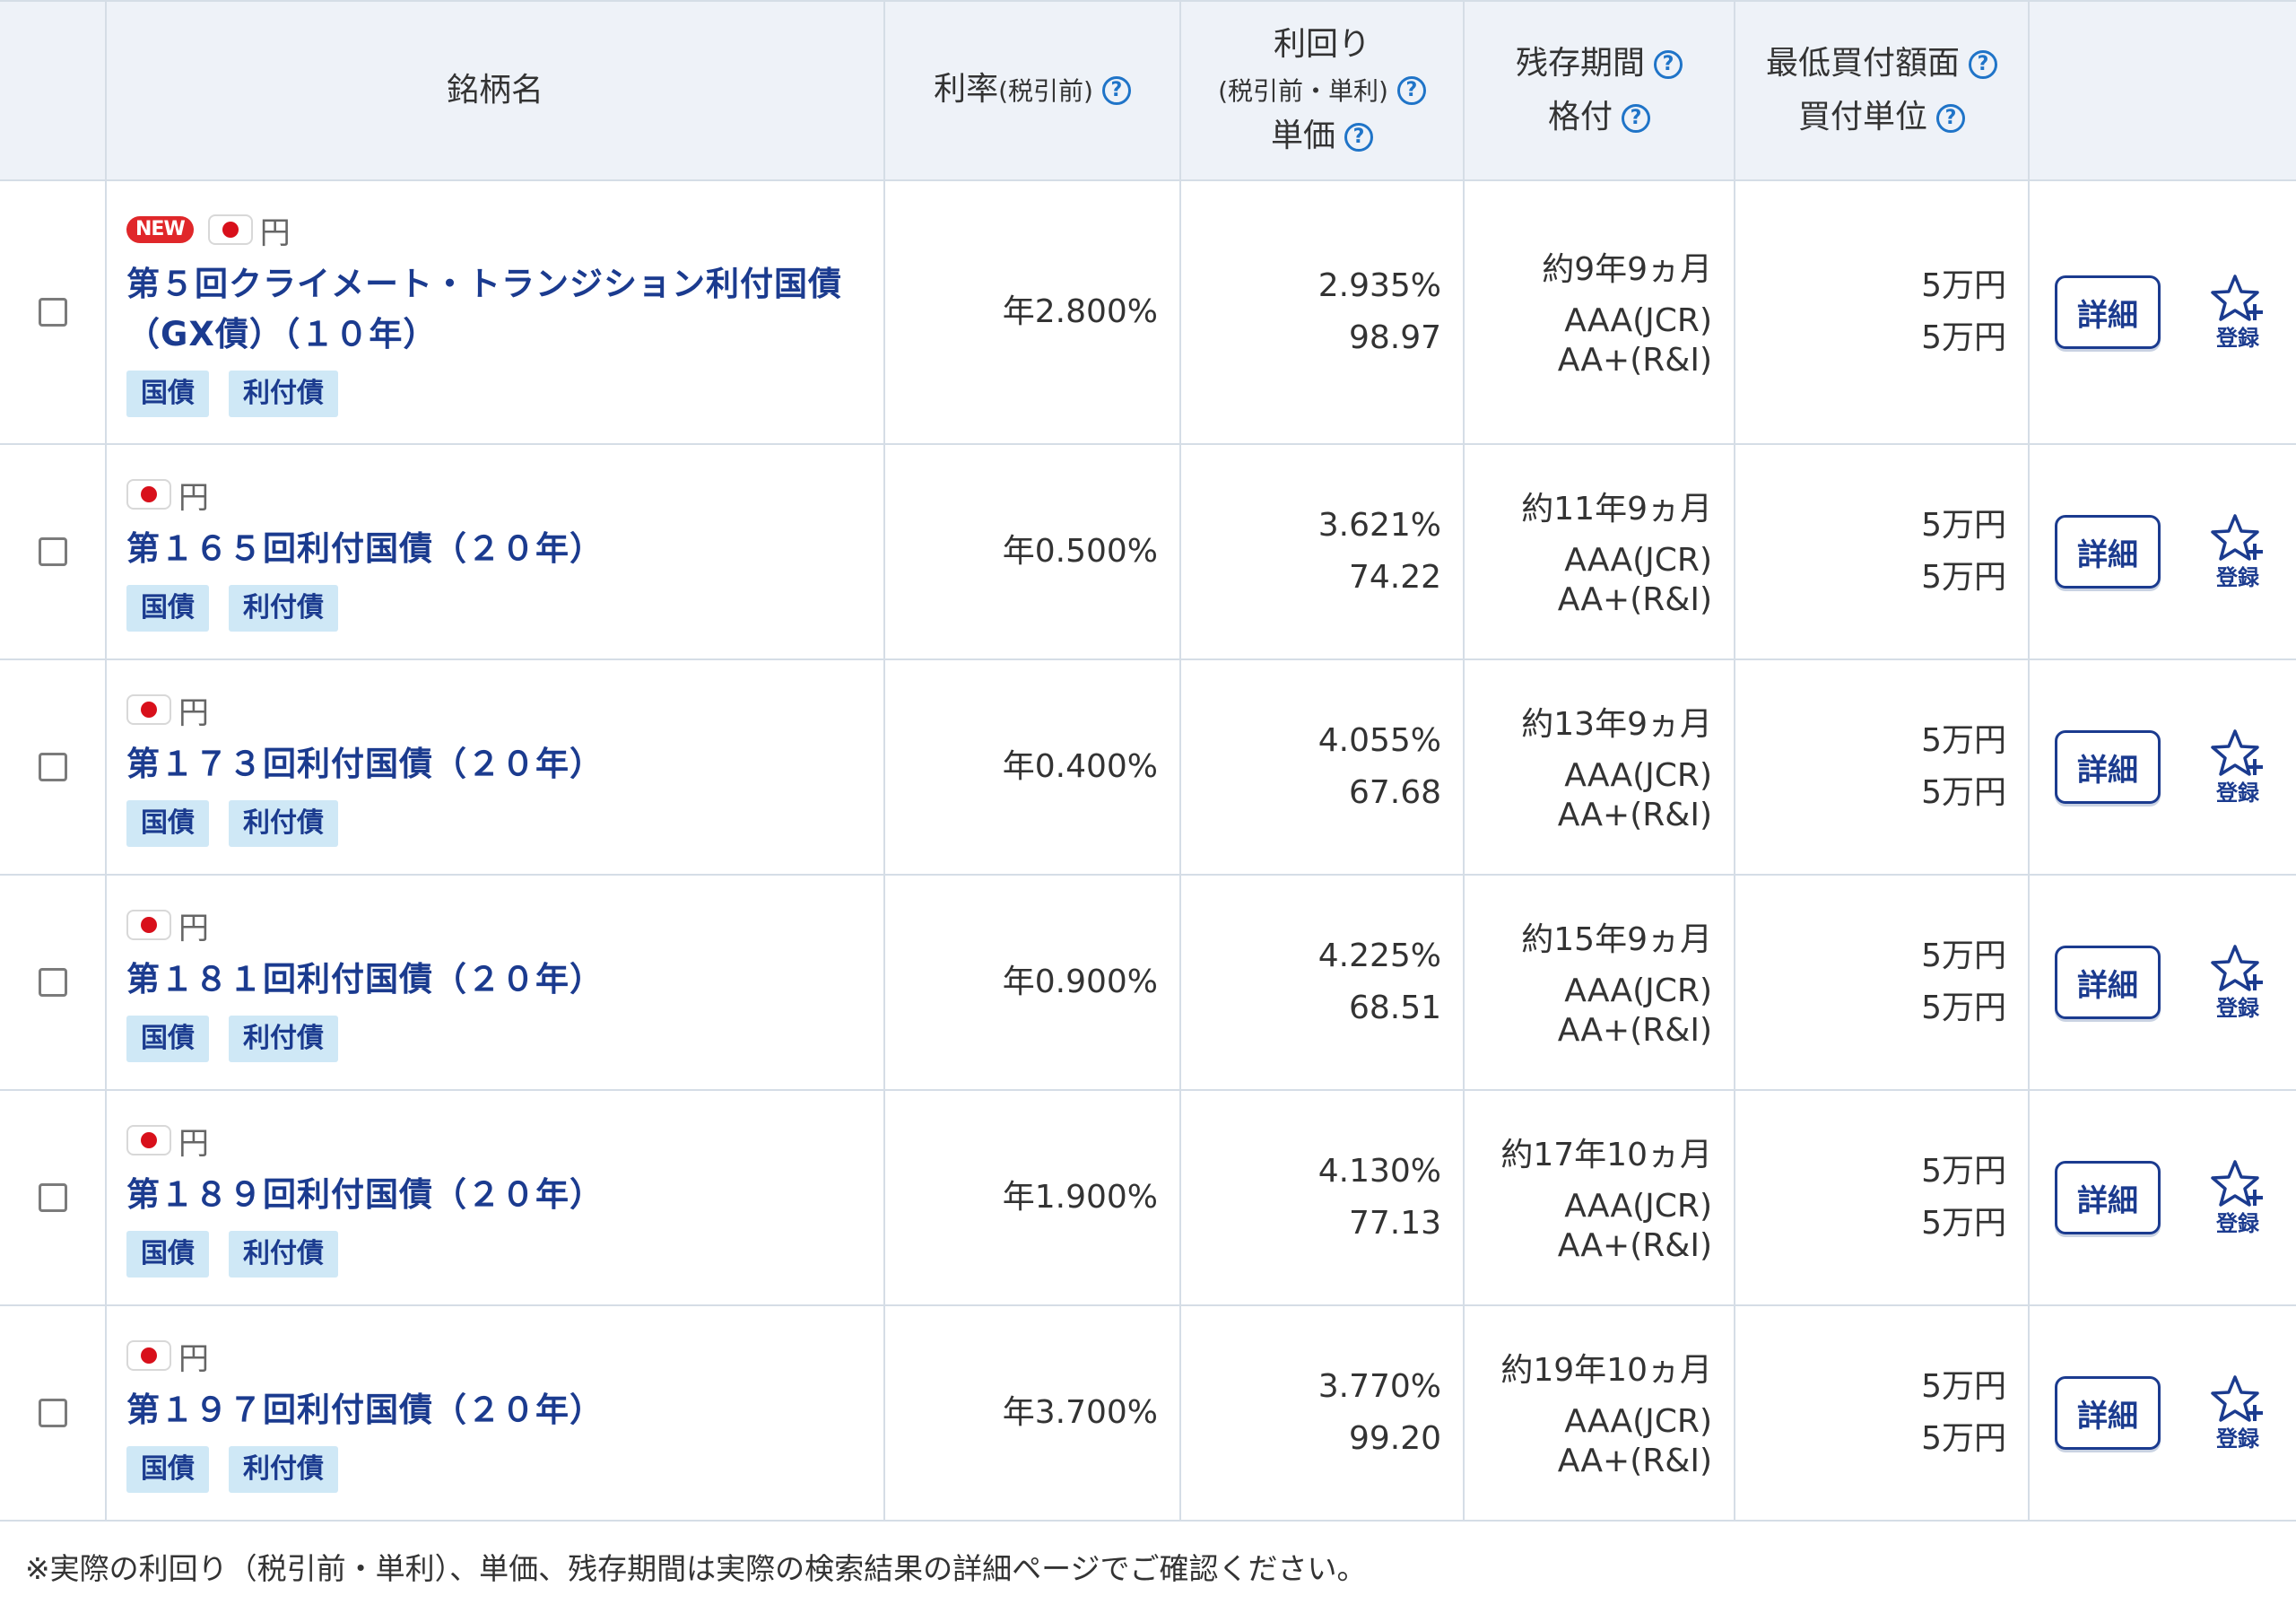 This screenshot has width=2296, height=1622. Describe the element at coordinates (1031, 767) in the screenshot. I see `rate-cell: 年0.400%` at that location.